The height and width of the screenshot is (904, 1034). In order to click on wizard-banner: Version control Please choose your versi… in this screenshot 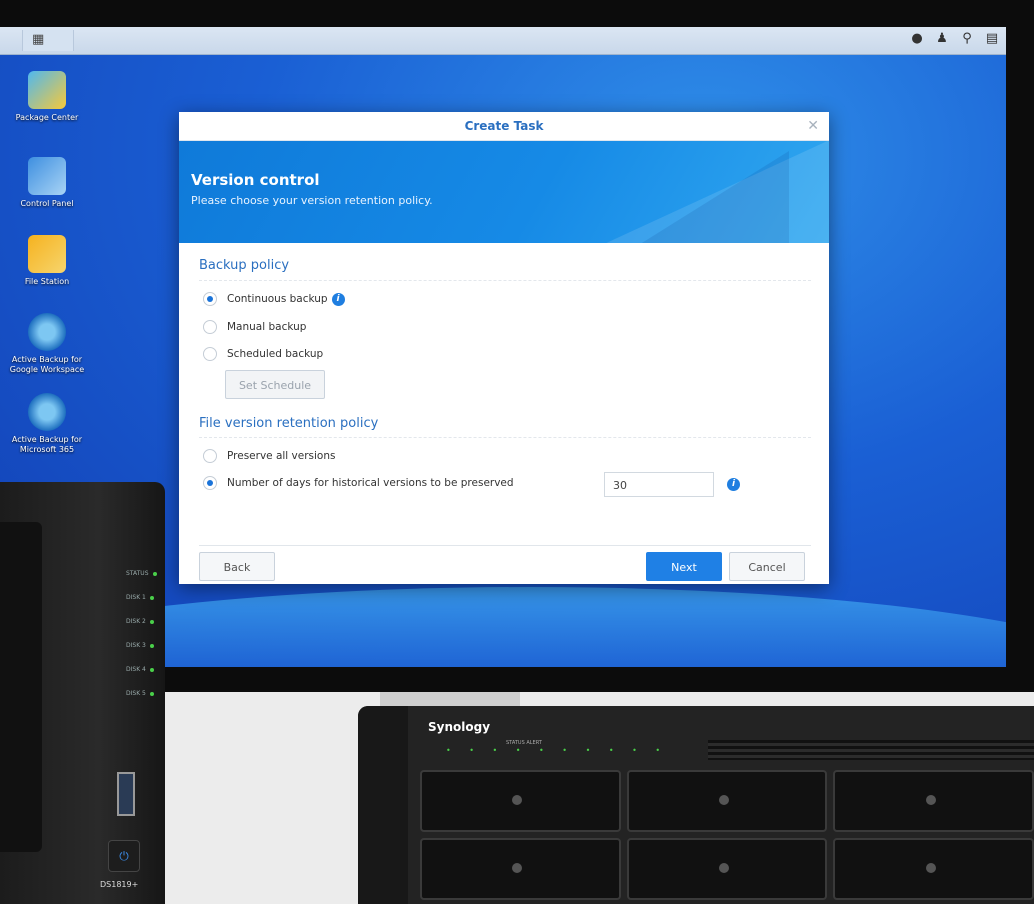, I will do `click(504, 192)`.